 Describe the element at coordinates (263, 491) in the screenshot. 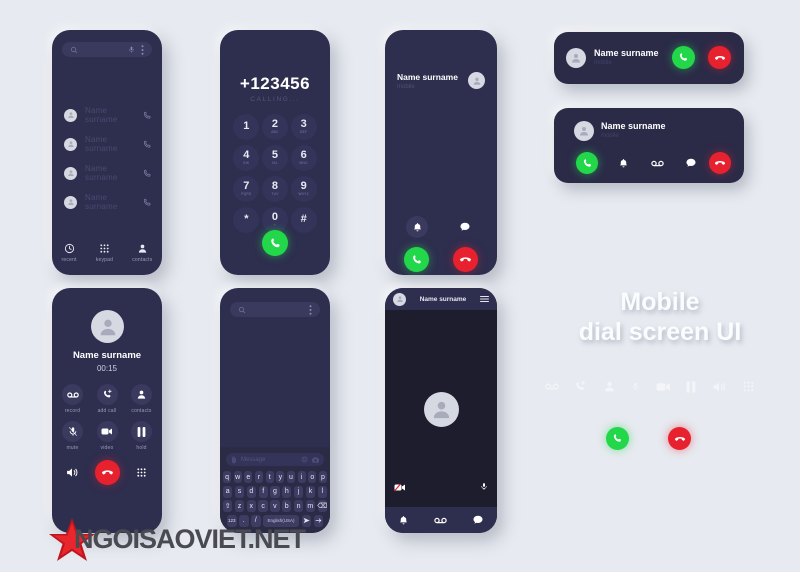

I see `key-f: f` at that location.